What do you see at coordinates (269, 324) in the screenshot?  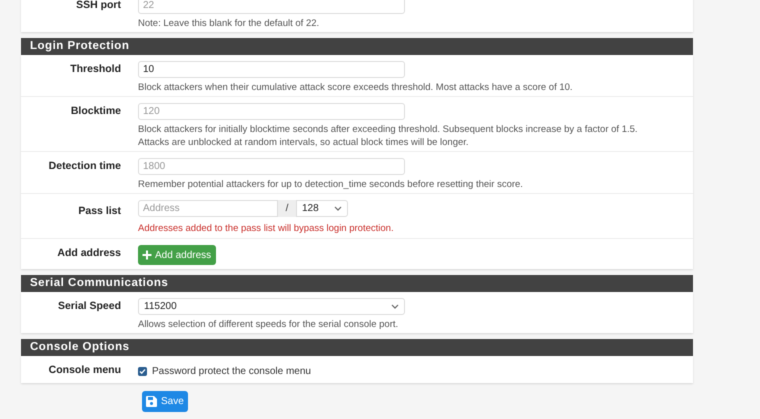 I see `help-text: Allows selection of different speeds for the serial console port.` at bounding box center [269, 324].